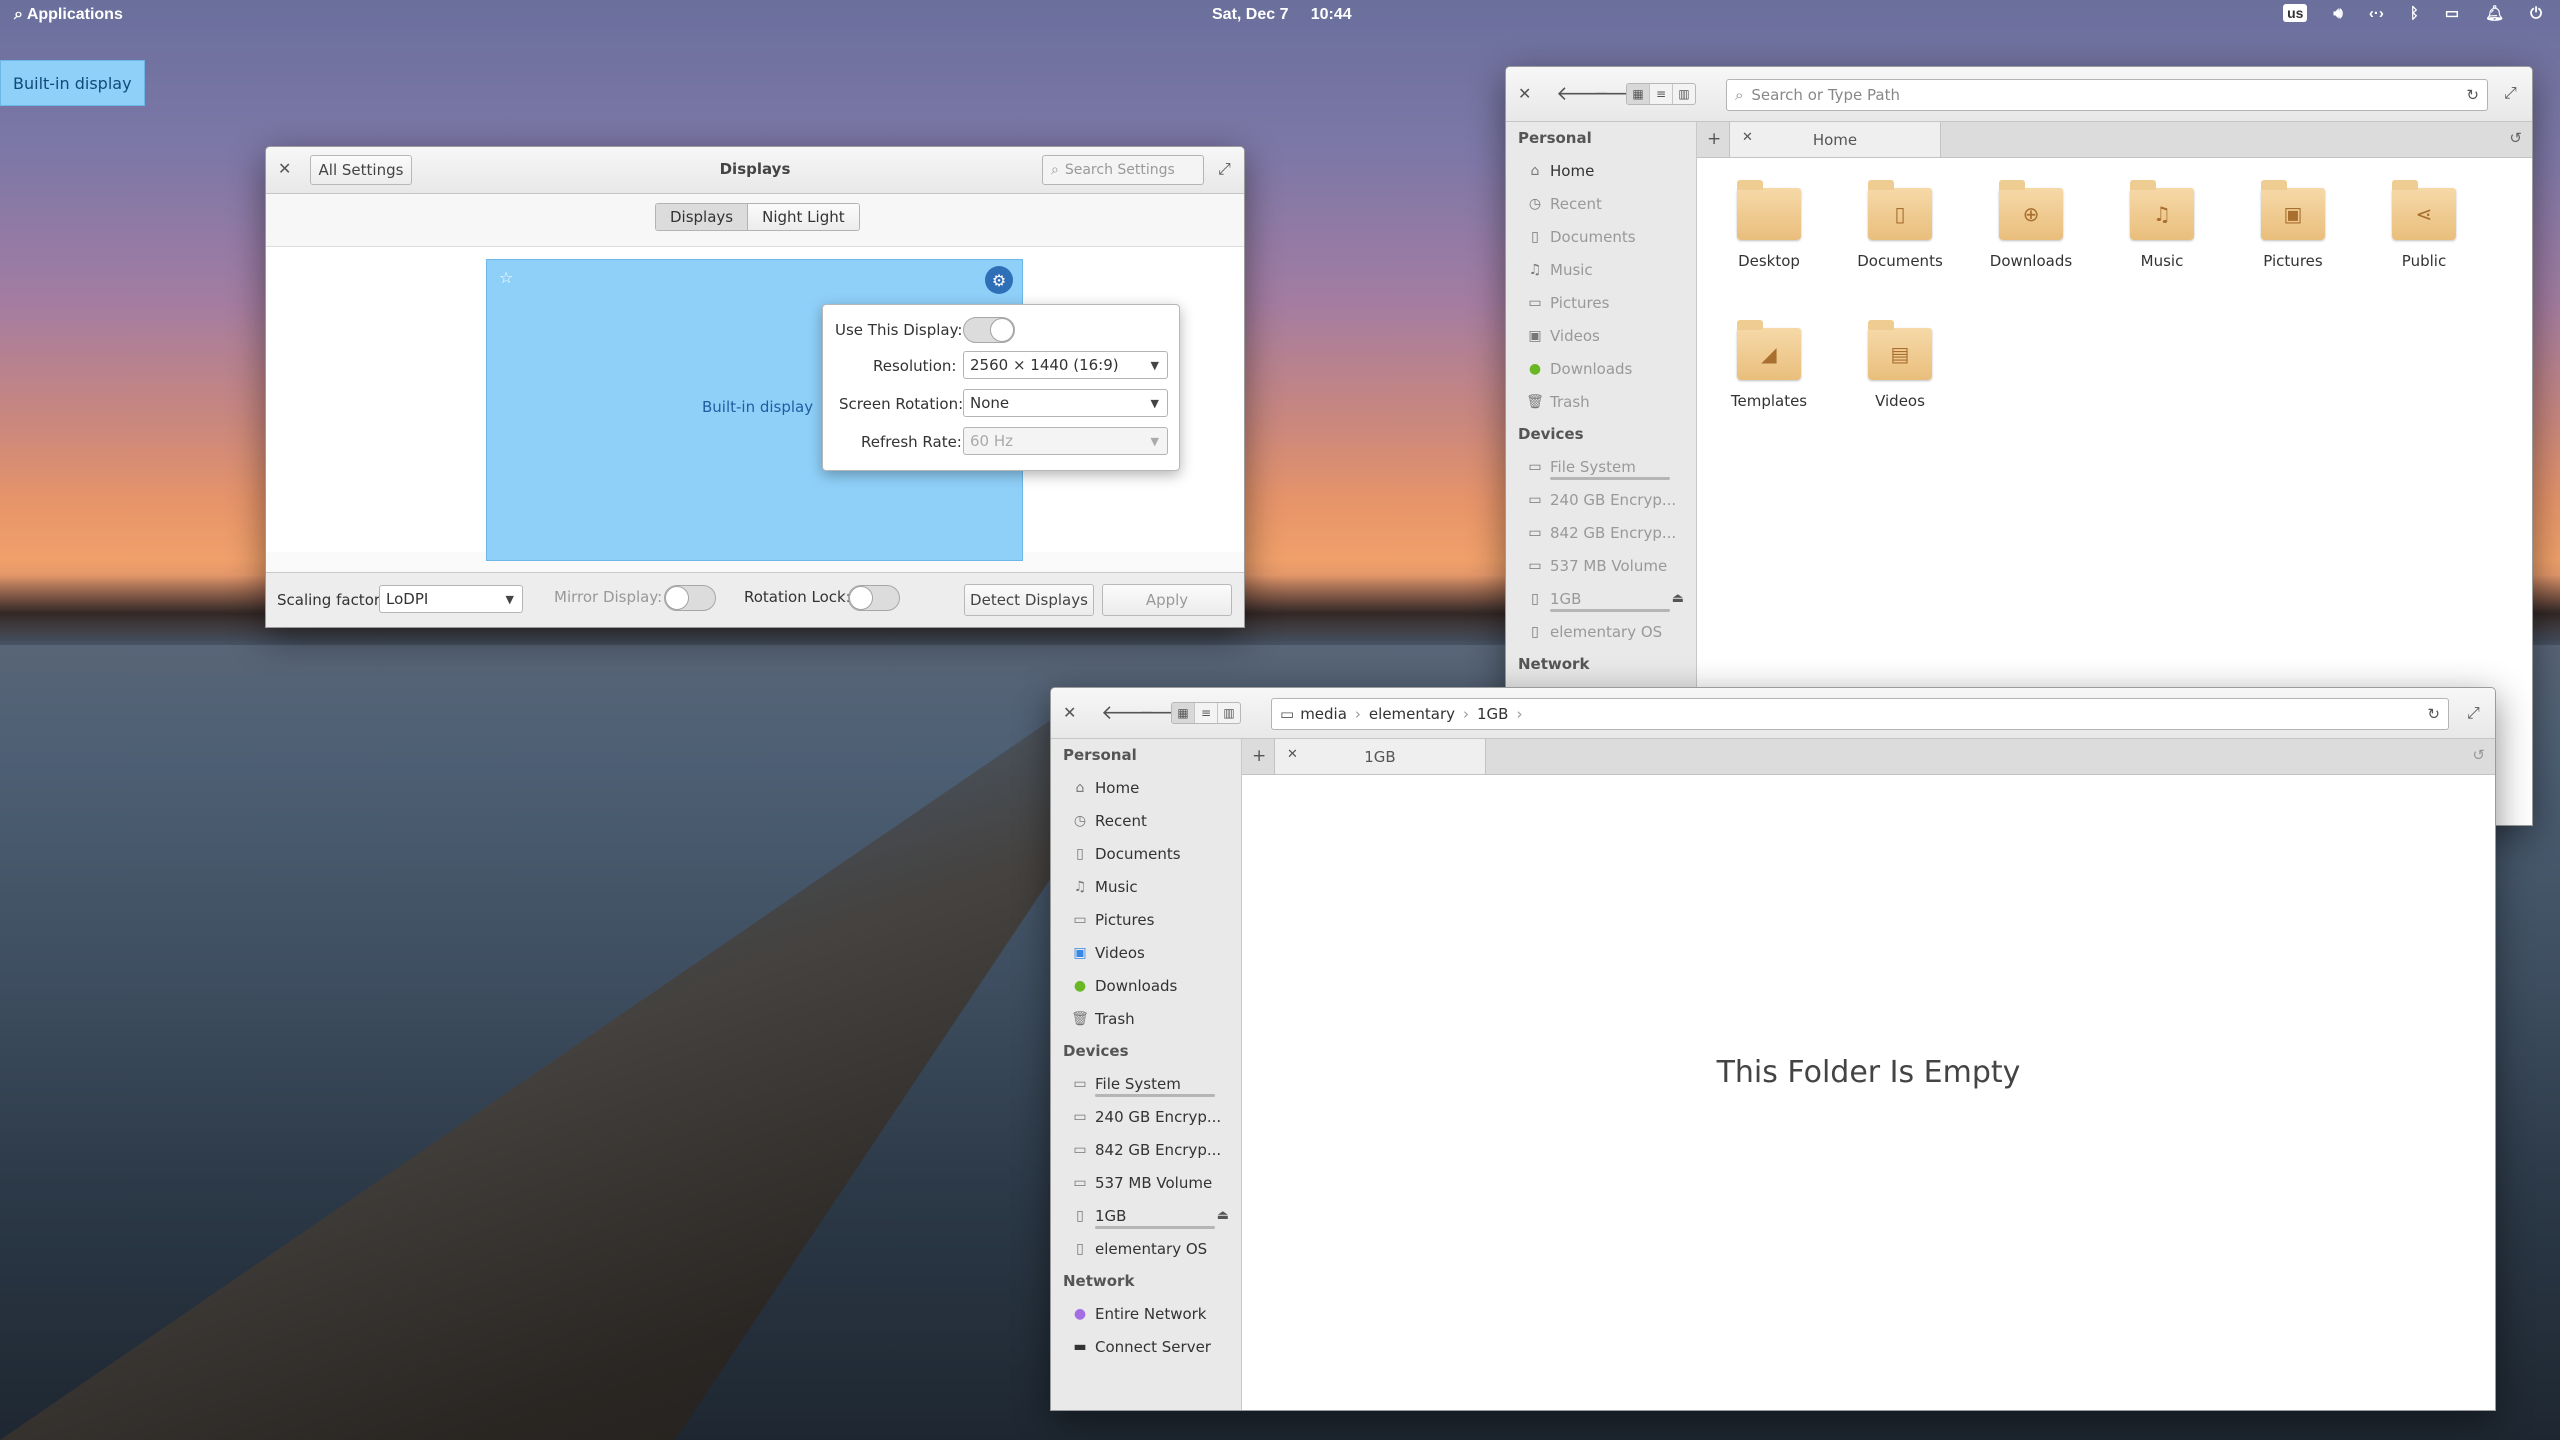 The width and height of the screenshot is (2560, 1440). I want to click on resolution-value: 2560 × 1440 (16:9), so click(1044, 365).